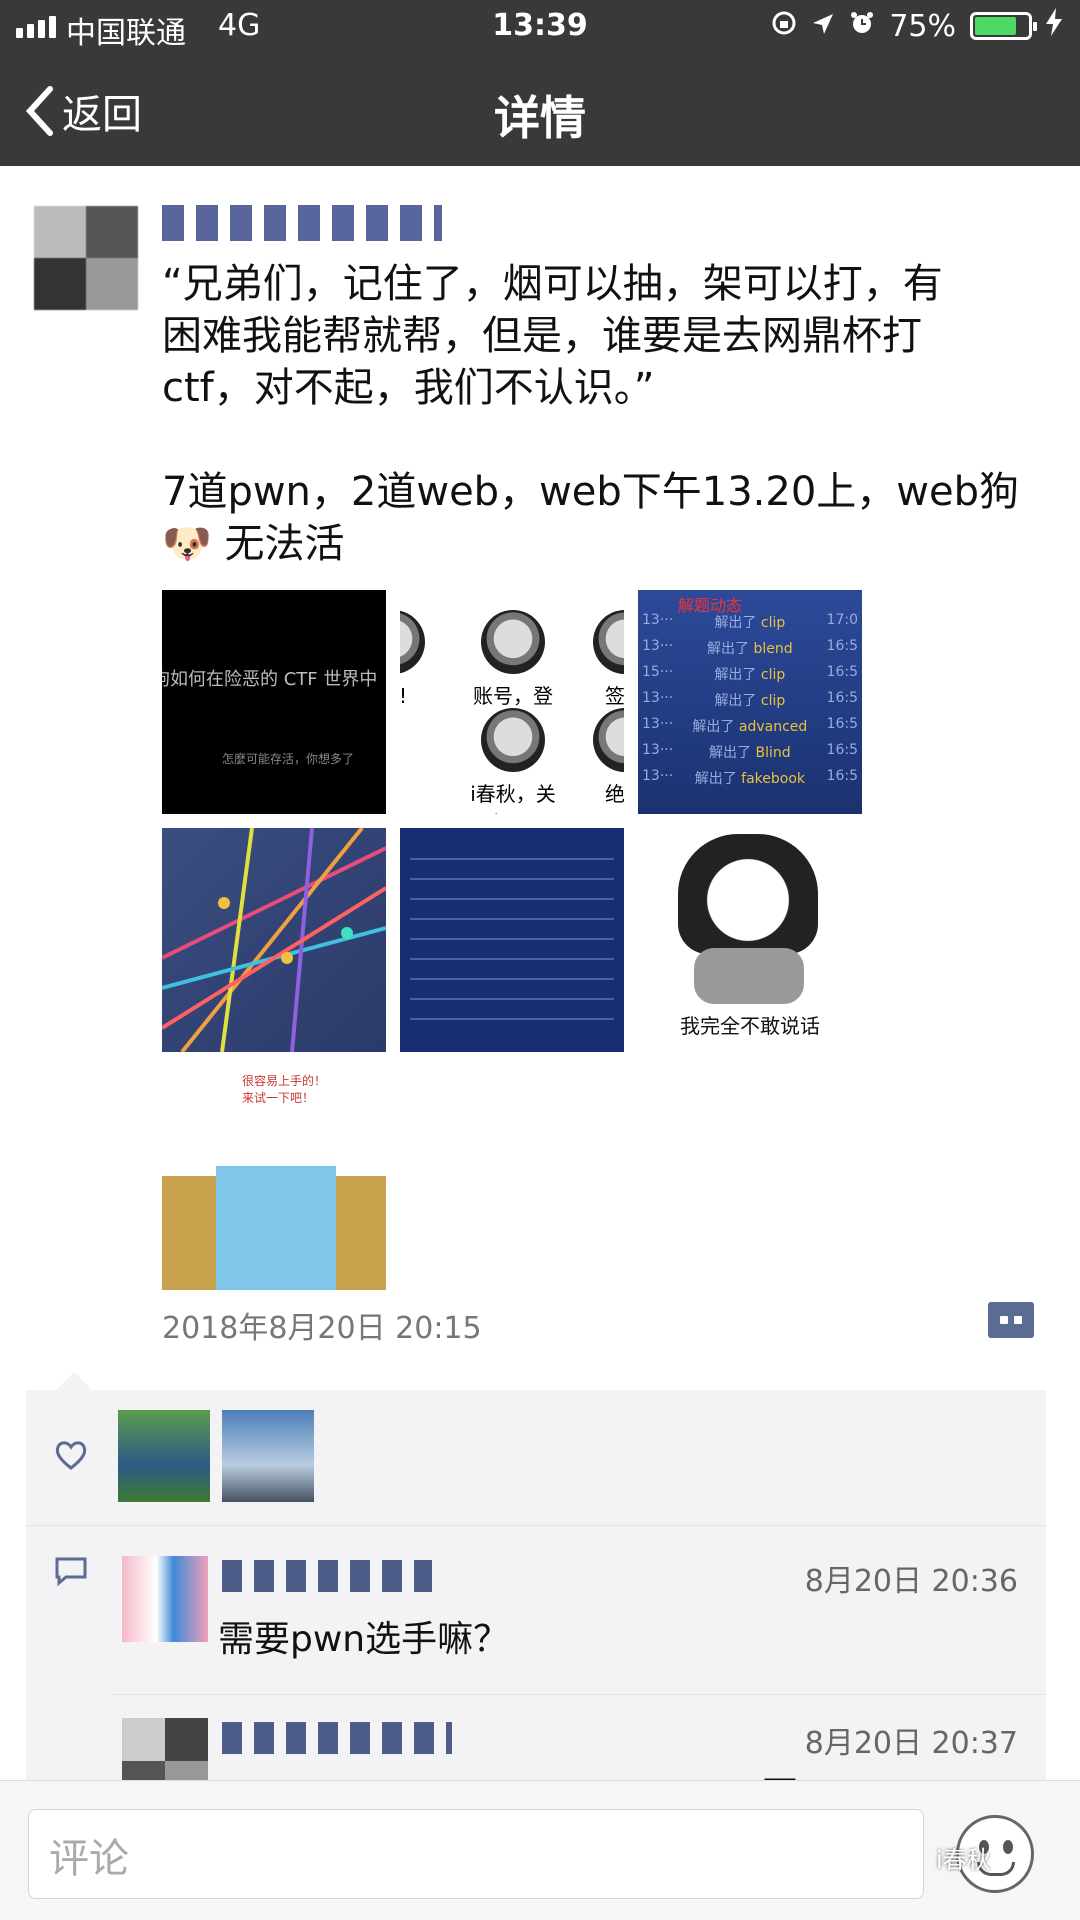  Describe the element at coordinates (536, 1756) in the screenshot. I see `comment-item: 8月20日 20:37 要` at that location.